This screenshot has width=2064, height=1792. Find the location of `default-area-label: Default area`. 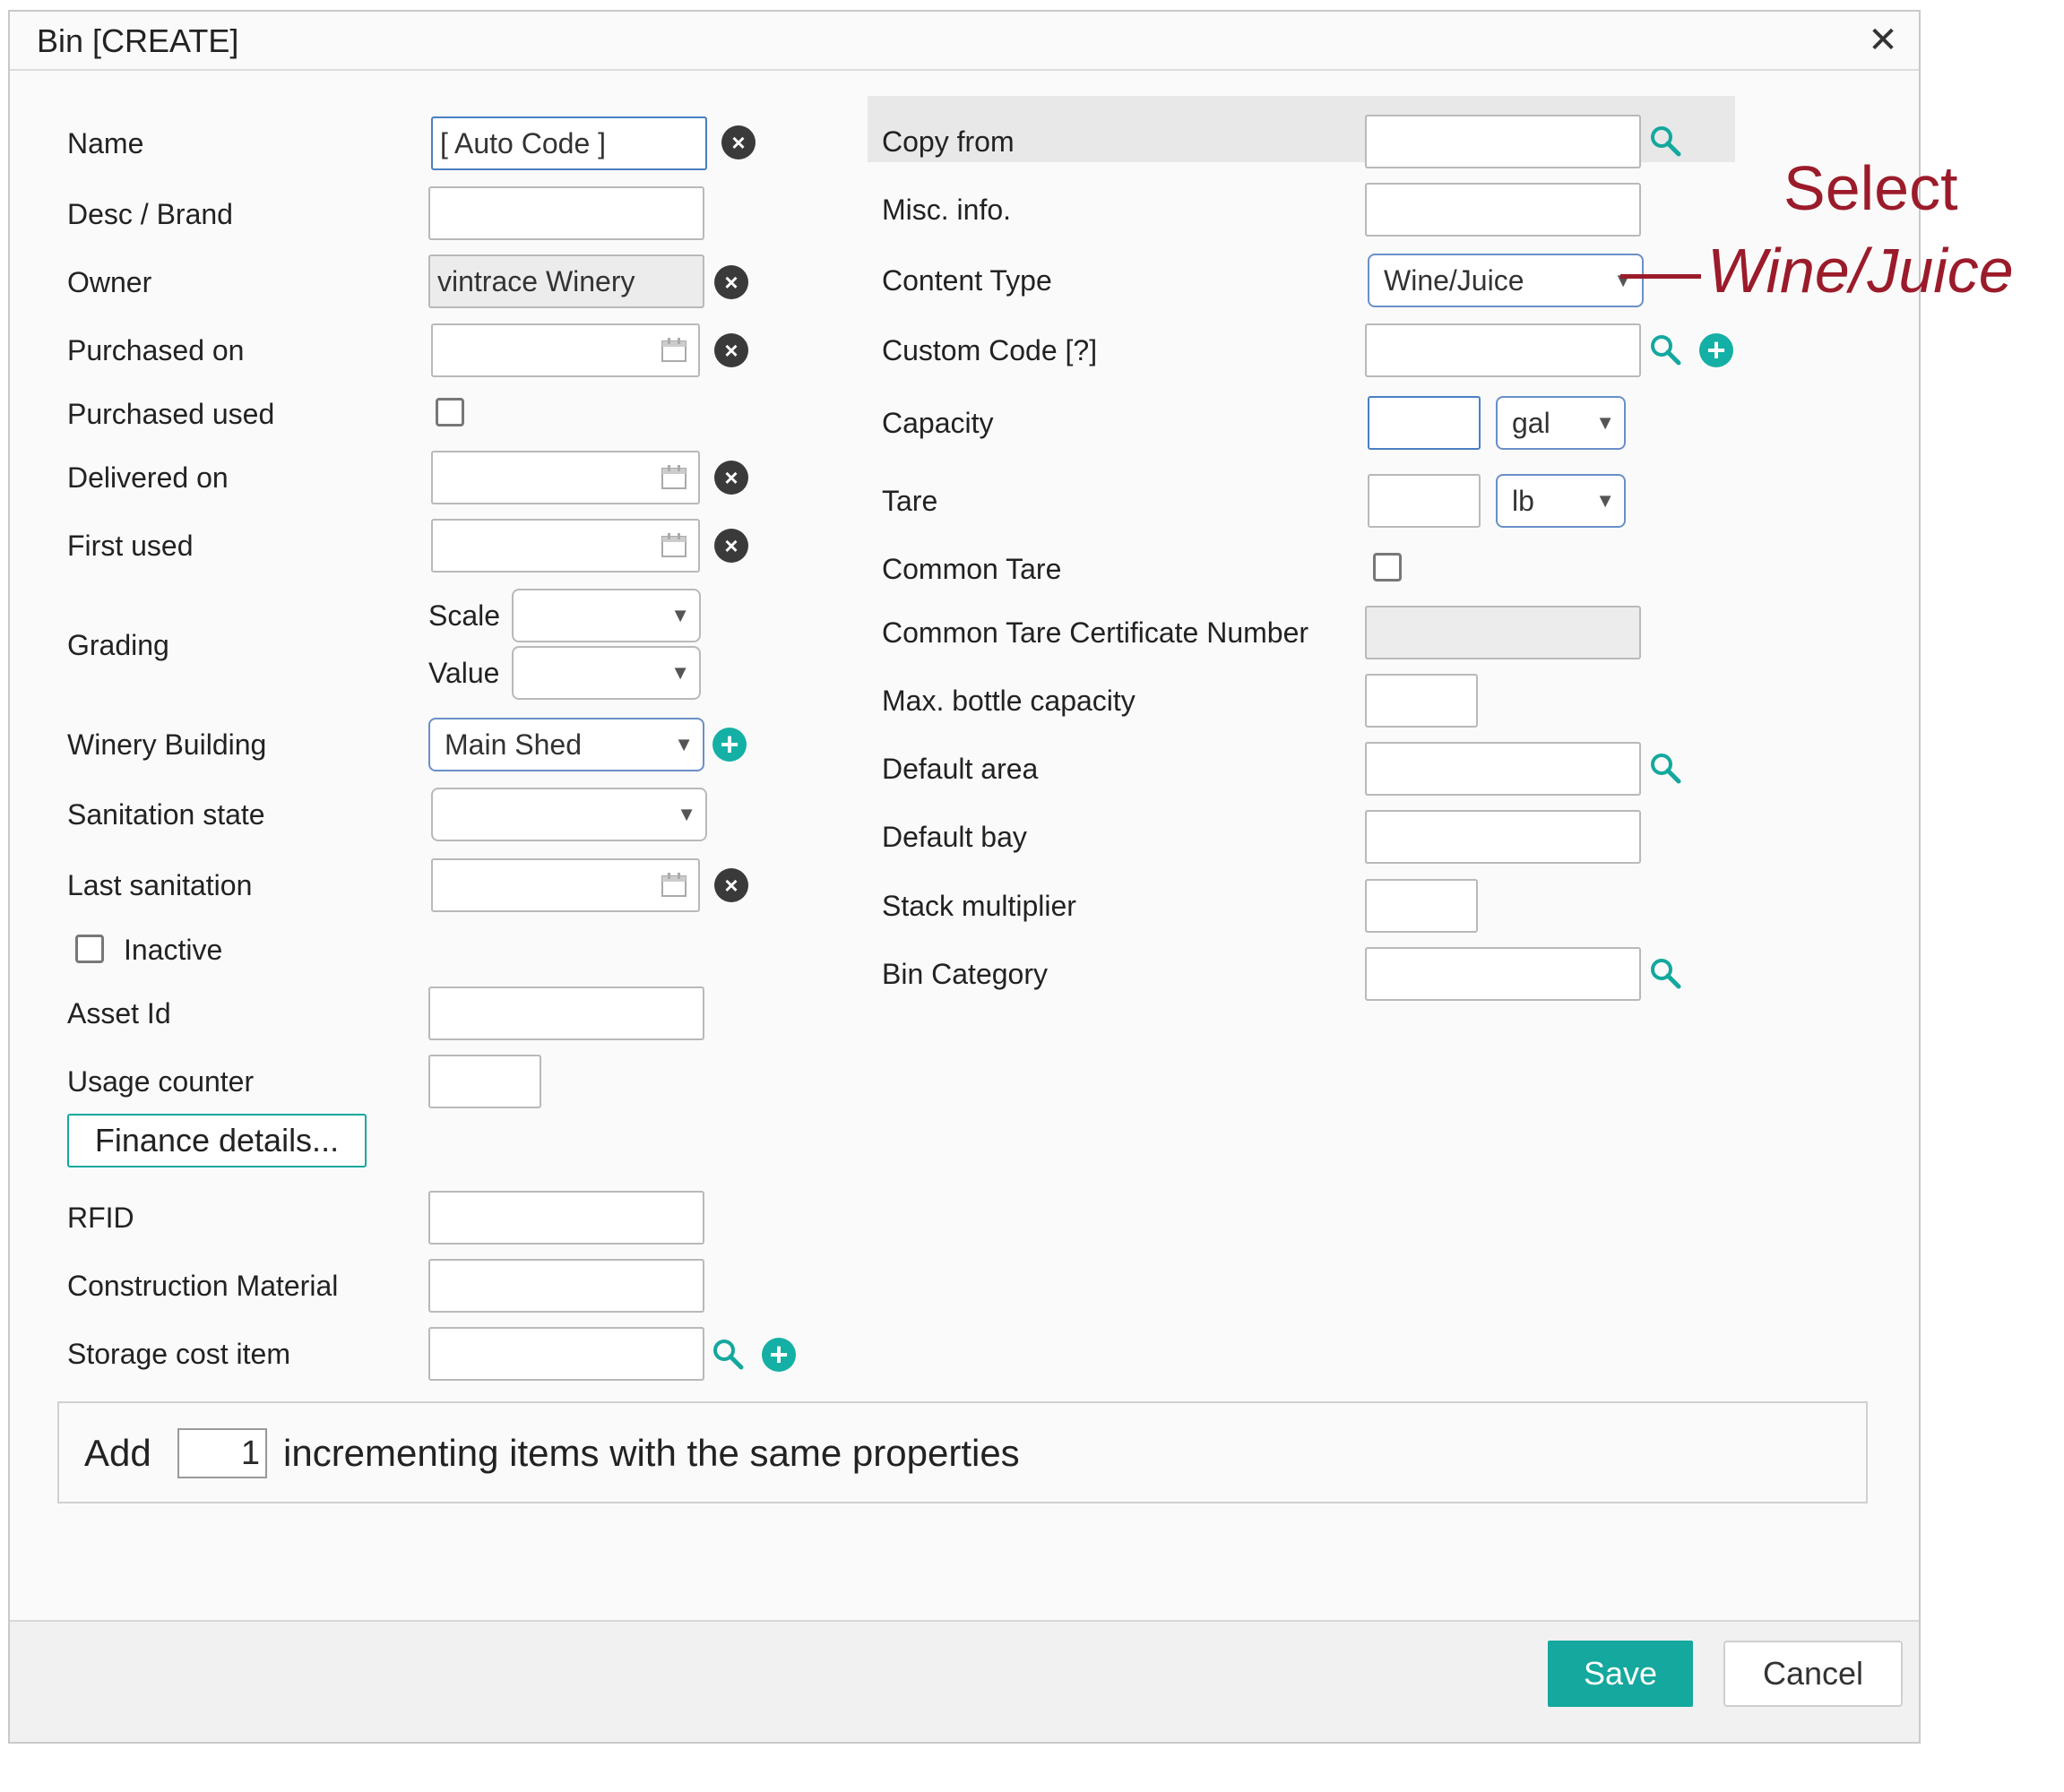

default-area-label: Default area is located at coordinates (960, 769).